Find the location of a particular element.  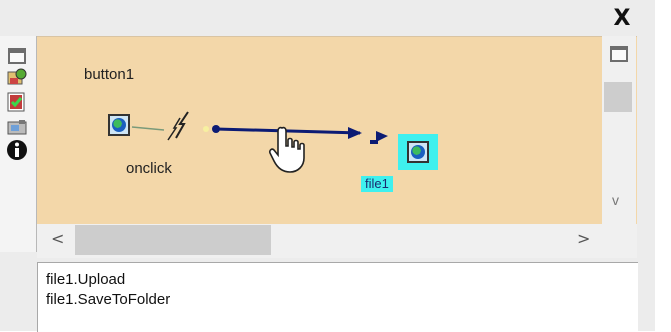

target-component-label: file1 is located at coordinates (377, 184).